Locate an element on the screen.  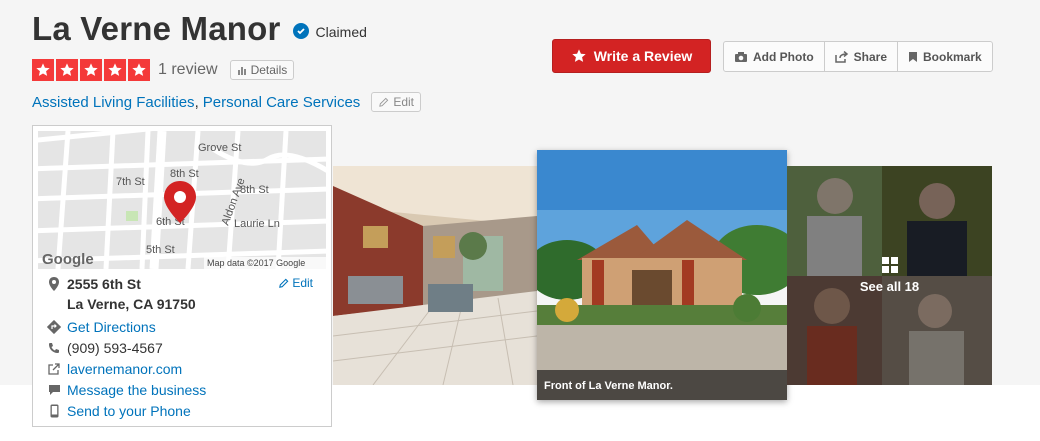
business-name: La Verne Manor is located at coordinates (156, 28).